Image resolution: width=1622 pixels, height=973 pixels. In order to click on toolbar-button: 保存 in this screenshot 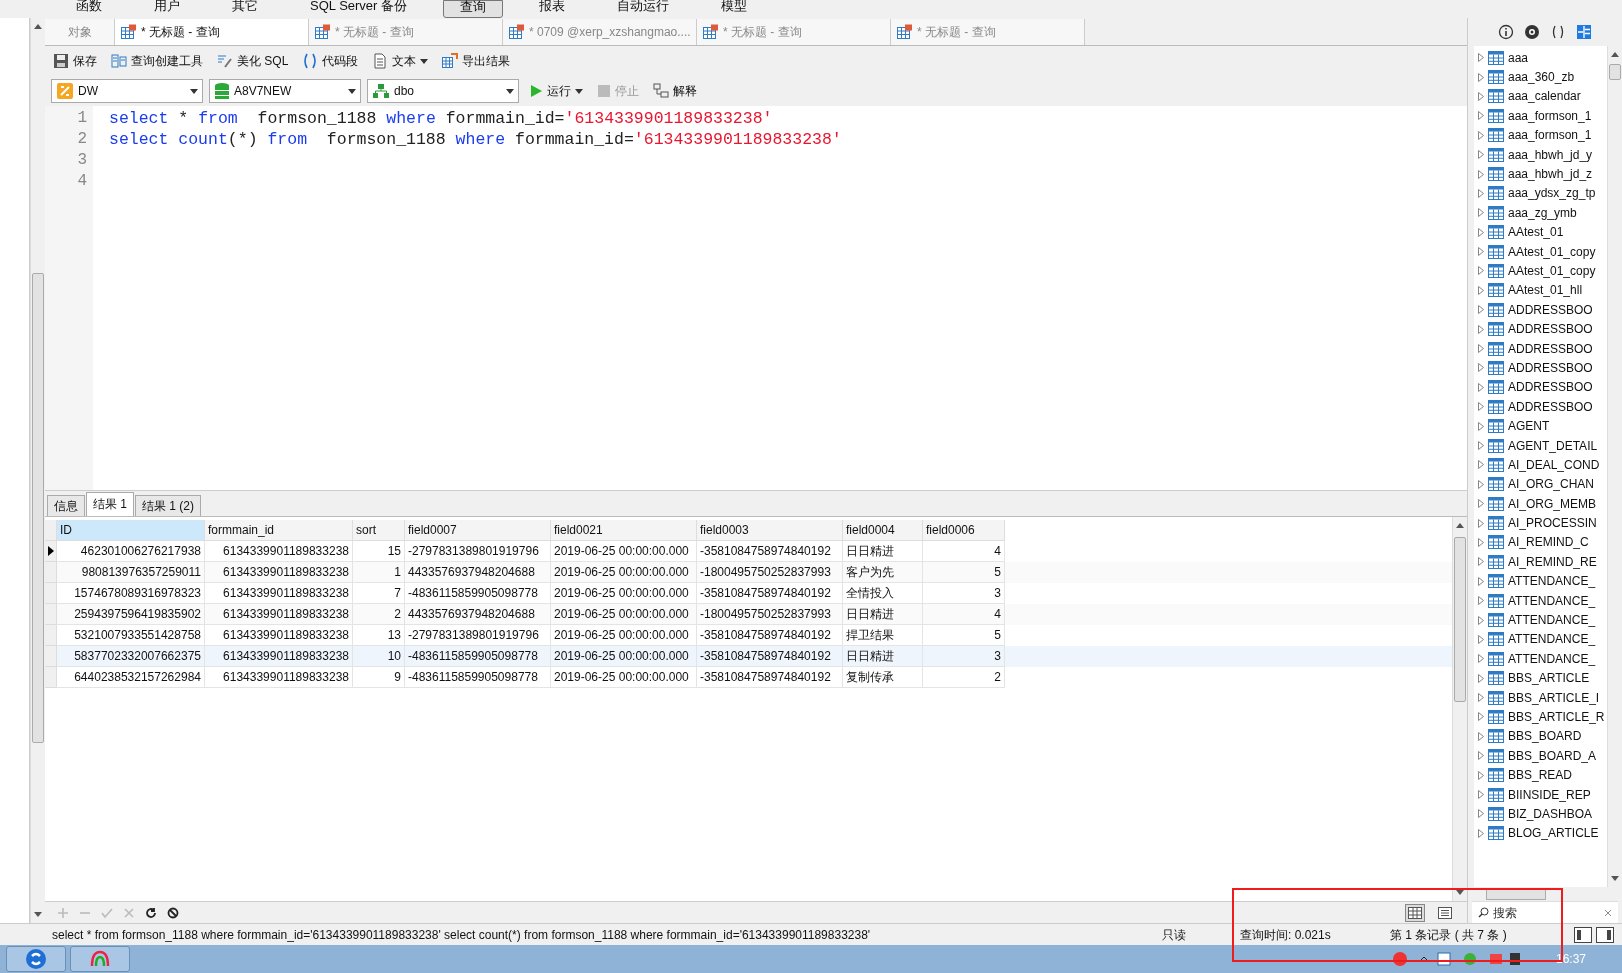, I will do `click(75, 61)`.